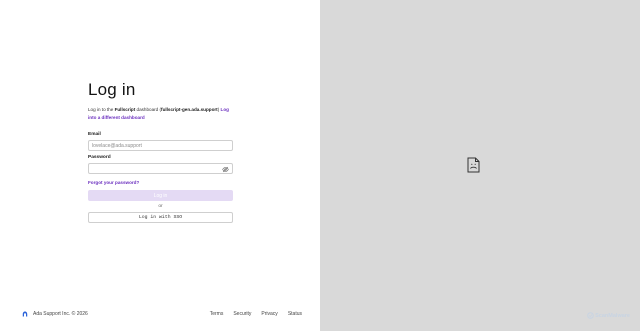  I want to click on subtitle-prefix: Log in to the, so click(101, 109).